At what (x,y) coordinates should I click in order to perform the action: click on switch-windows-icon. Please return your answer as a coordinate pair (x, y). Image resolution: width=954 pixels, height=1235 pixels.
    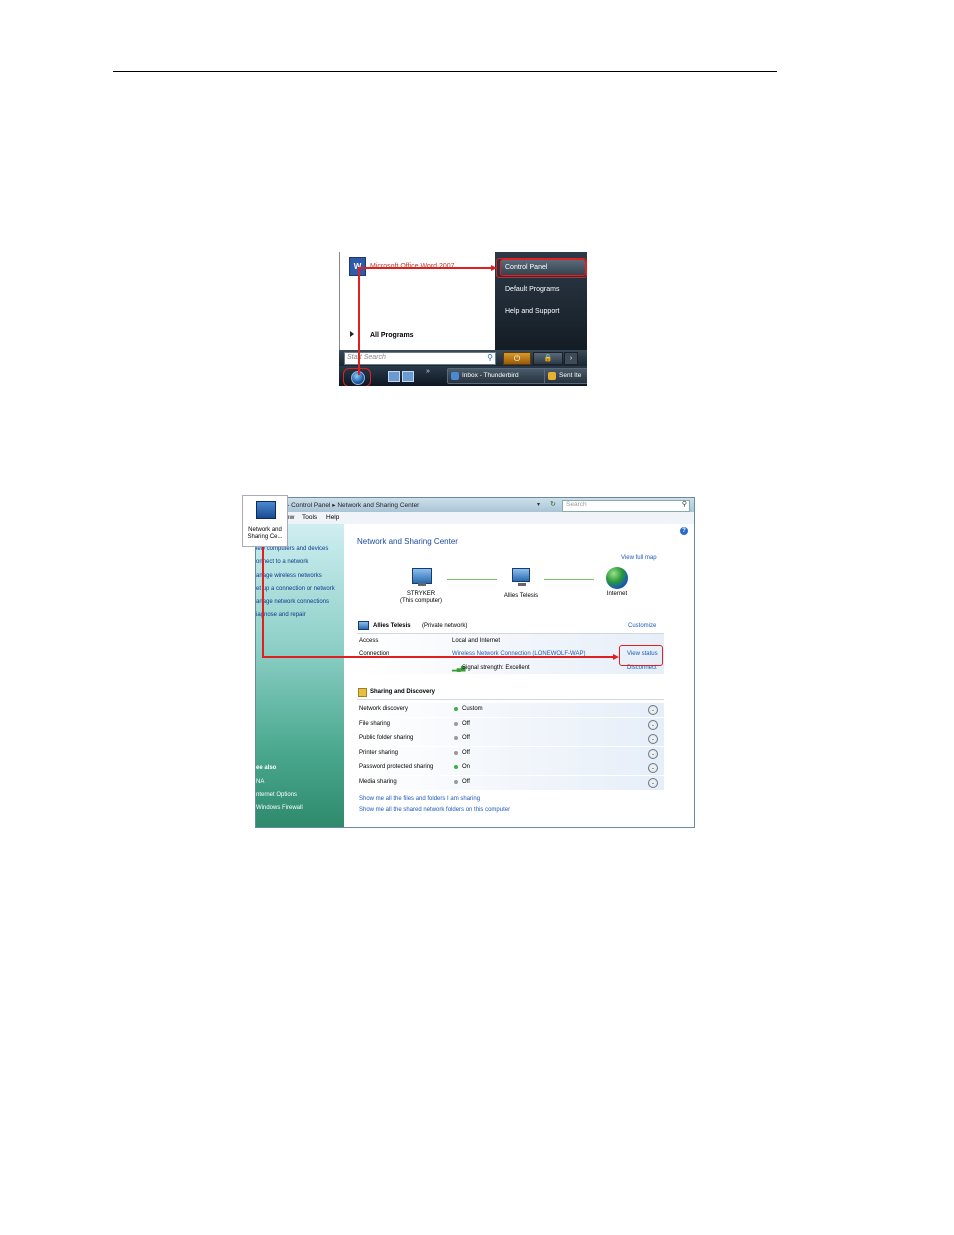
    Looking at the image, I should click on (408, 376).